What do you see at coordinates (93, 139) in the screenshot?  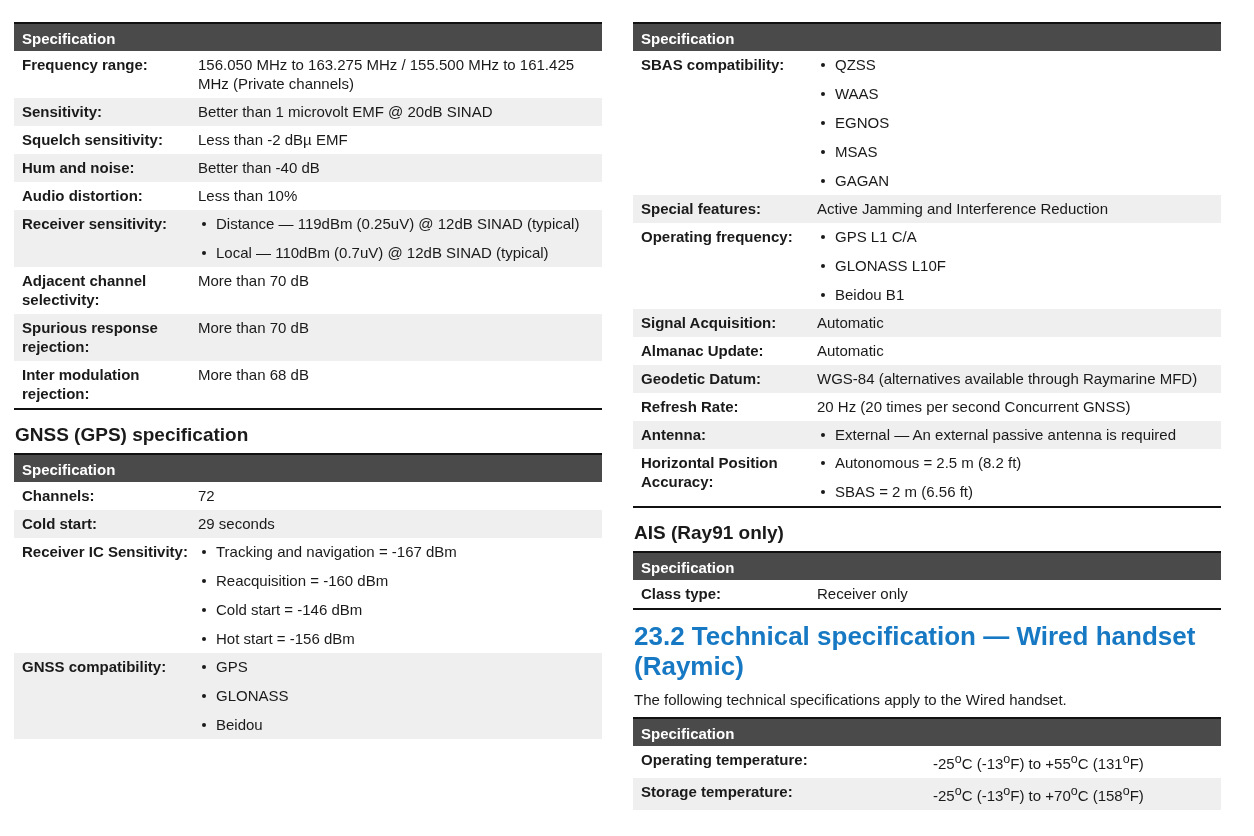 I see `spec-label: Squelch sensitivity:` at bounding box center [93, 139].